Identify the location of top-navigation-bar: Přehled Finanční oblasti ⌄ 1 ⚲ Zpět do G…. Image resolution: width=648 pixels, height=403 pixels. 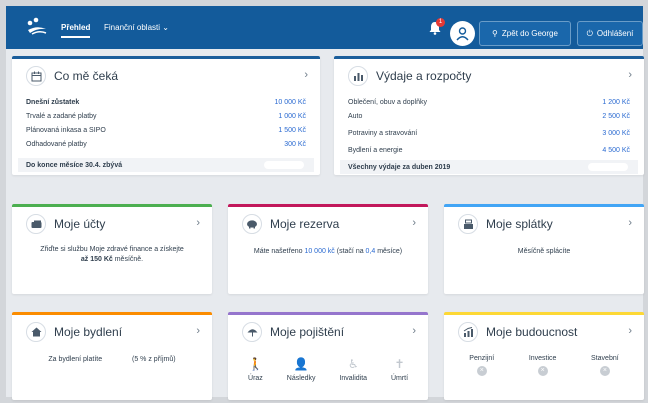
(324, 27).